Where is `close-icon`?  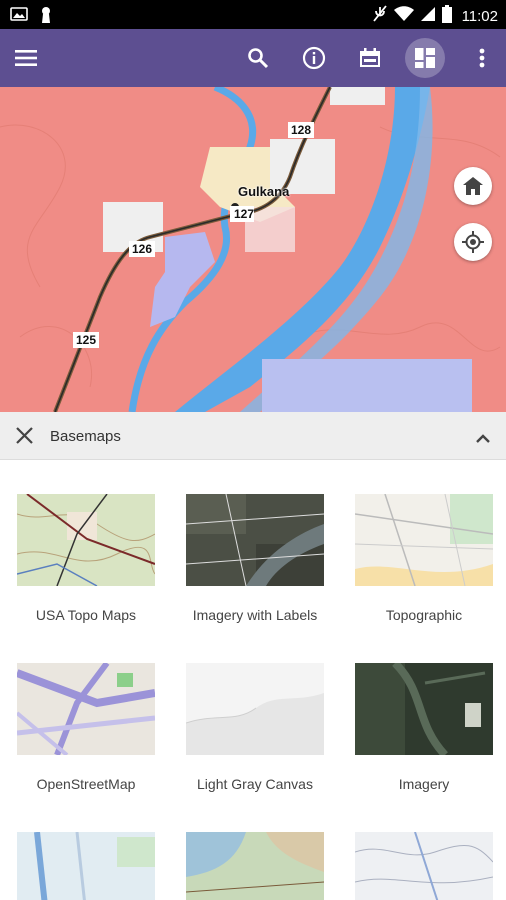
close-icon is located at coordinates (24, 438).